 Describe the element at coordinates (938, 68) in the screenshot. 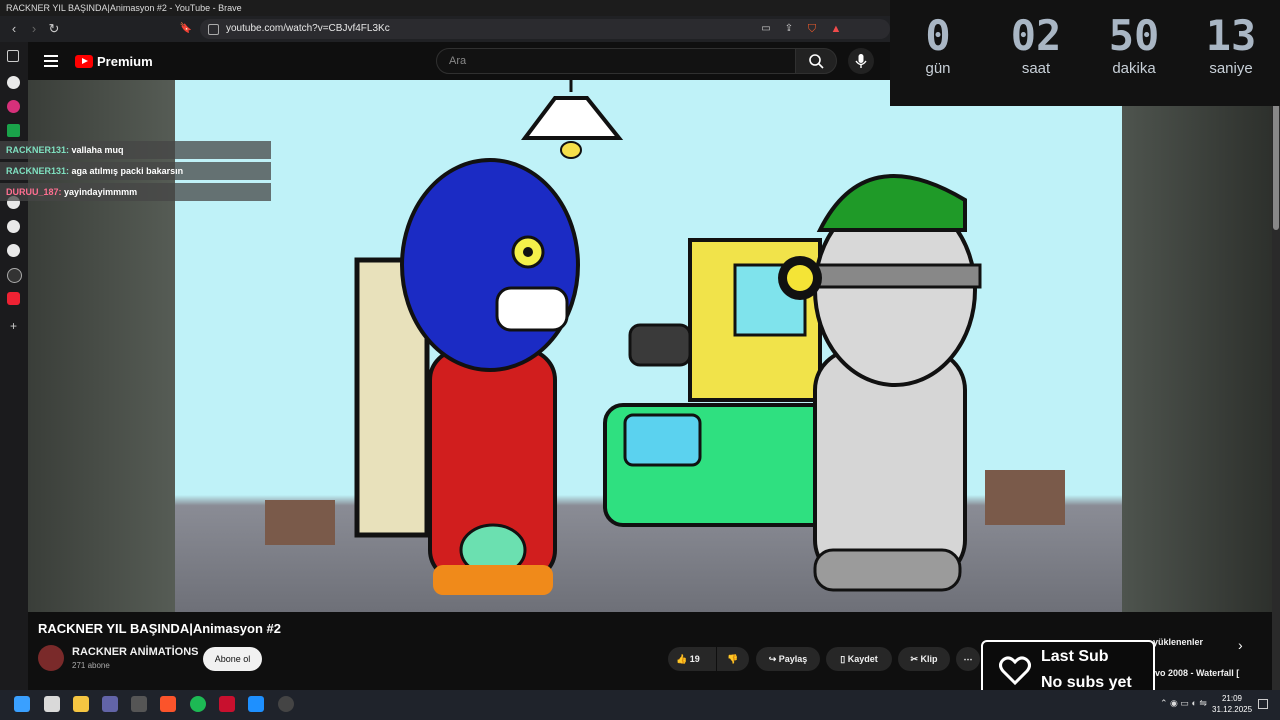

I see `countdown-label: gün` at that location.